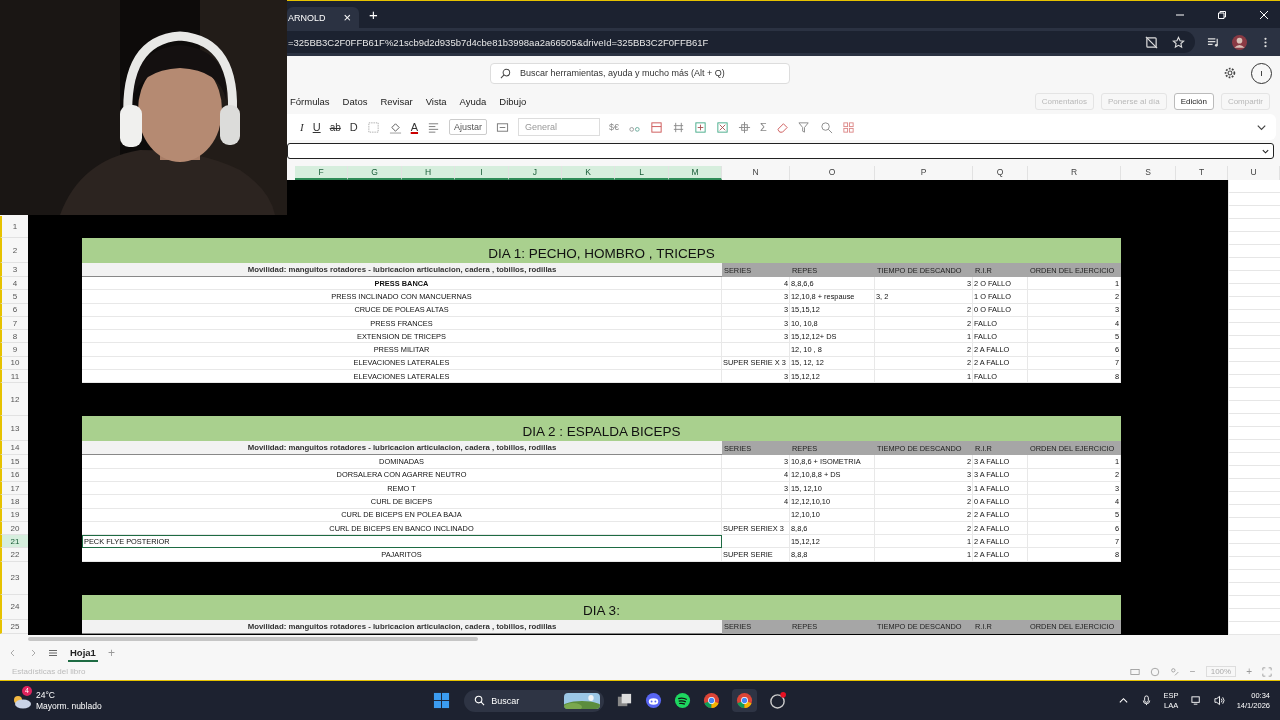 The image size is (1280, 720). What do you see at coordinates (534, 700) in the screenshot?
I see `taskbar-search: Buscar` at bounding box center [534, 700].